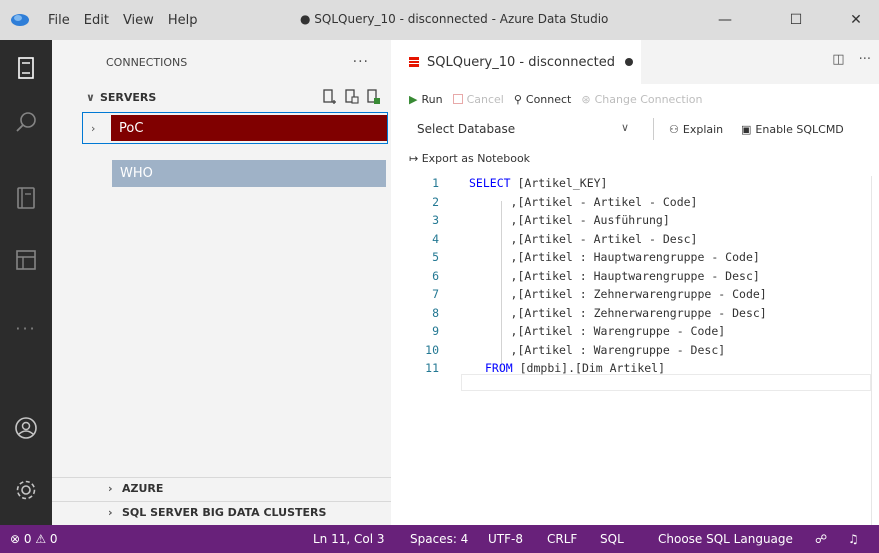  I want to click on sql-text: ,[Artikel - Artikel - Code], so click(583, 201).